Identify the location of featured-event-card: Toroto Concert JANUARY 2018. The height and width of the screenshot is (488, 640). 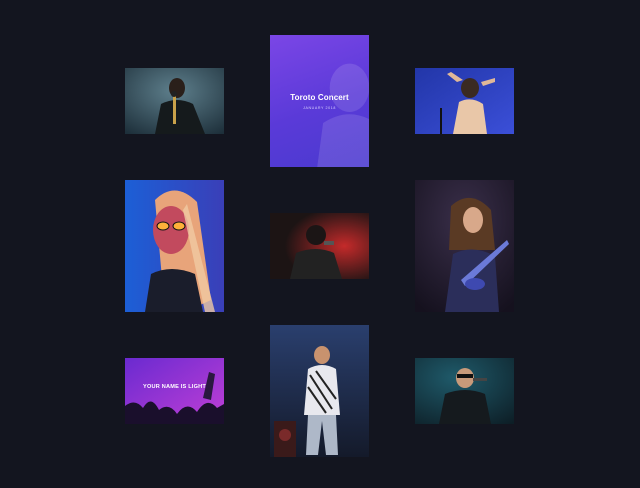
(319, 101).